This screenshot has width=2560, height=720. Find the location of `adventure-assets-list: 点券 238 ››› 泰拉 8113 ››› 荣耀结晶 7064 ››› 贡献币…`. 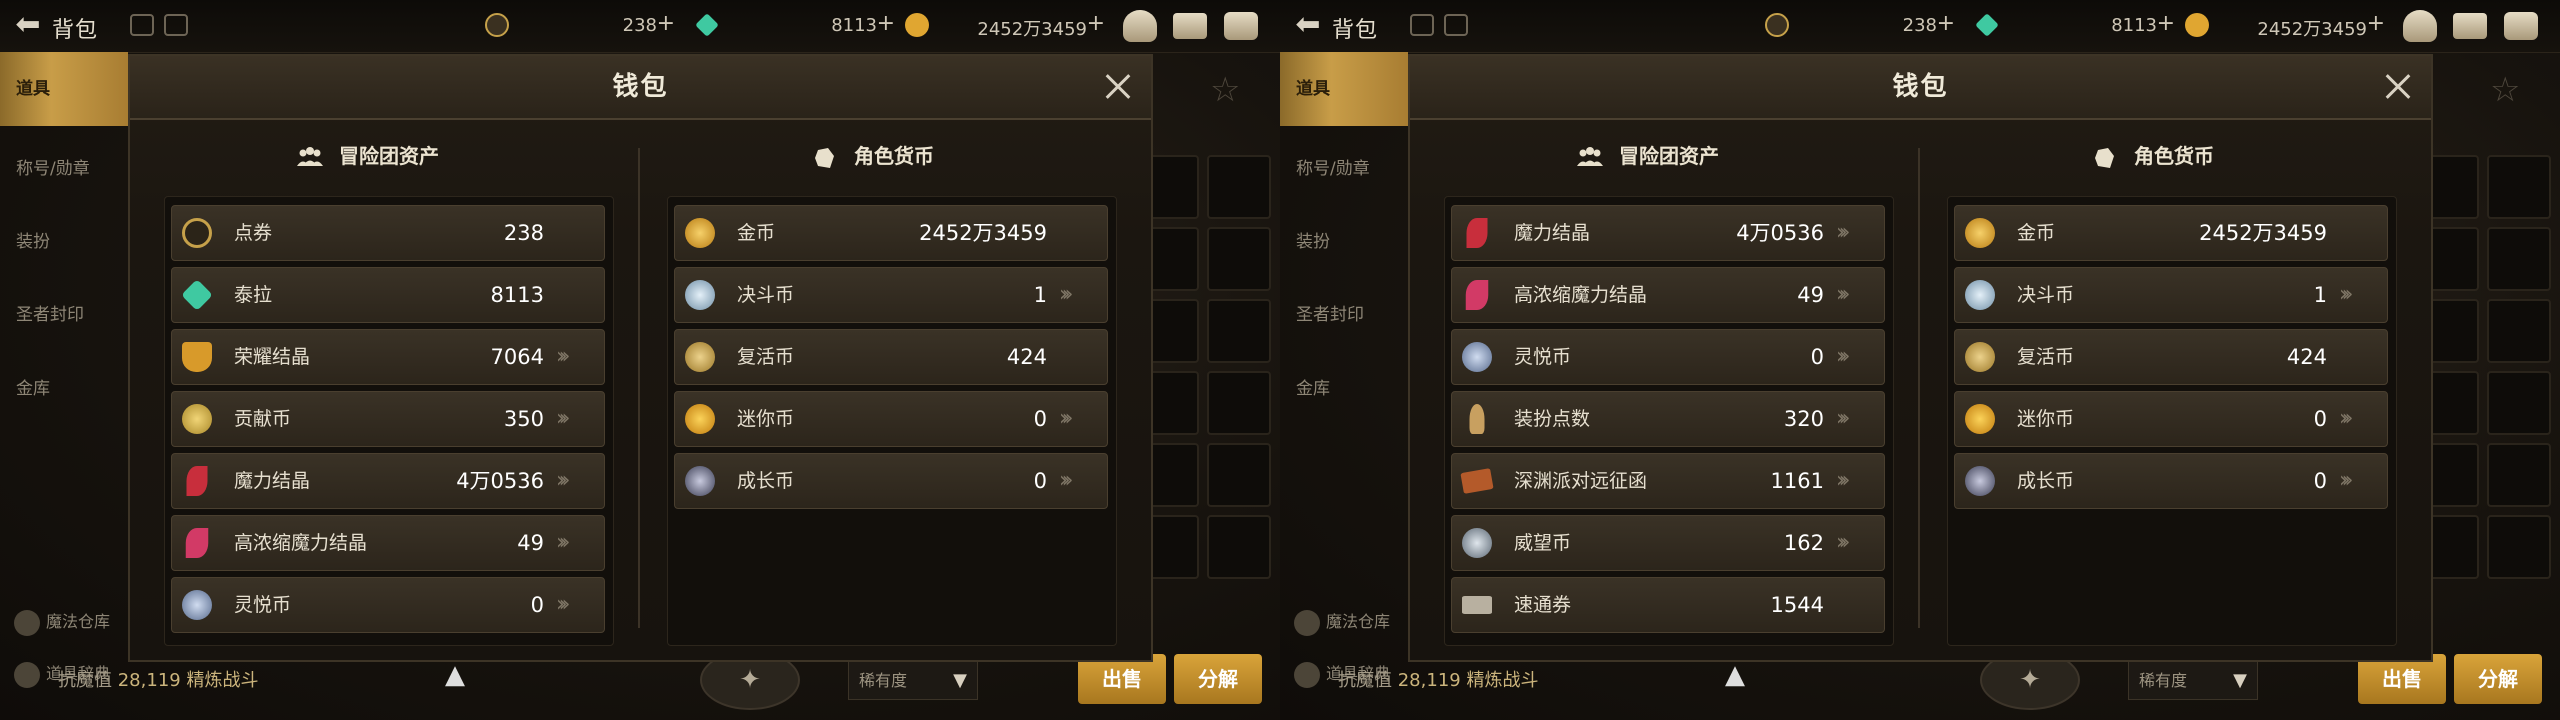

adventure-assets-list: 点券 238 ››› 泰拉 8113 ››› 荣耀结晶 7064 ››› 贡献币… is located at coordinates (389, 421).